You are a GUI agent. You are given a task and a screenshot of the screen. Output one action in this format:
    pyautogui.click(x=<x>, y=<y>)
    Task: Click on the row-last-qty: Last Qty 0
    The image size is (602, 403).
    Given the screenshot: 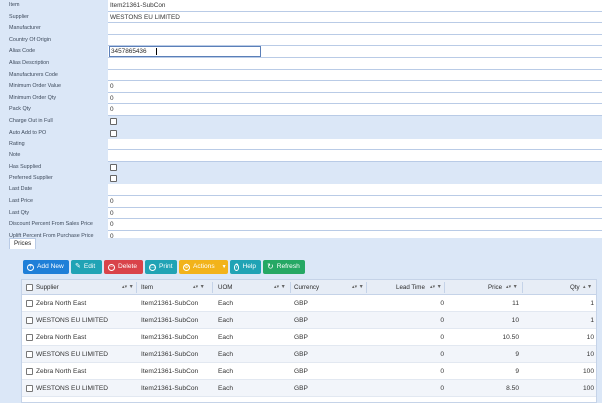 What is the action you would take?
    pyautogui.click(x=301, y=213)
    